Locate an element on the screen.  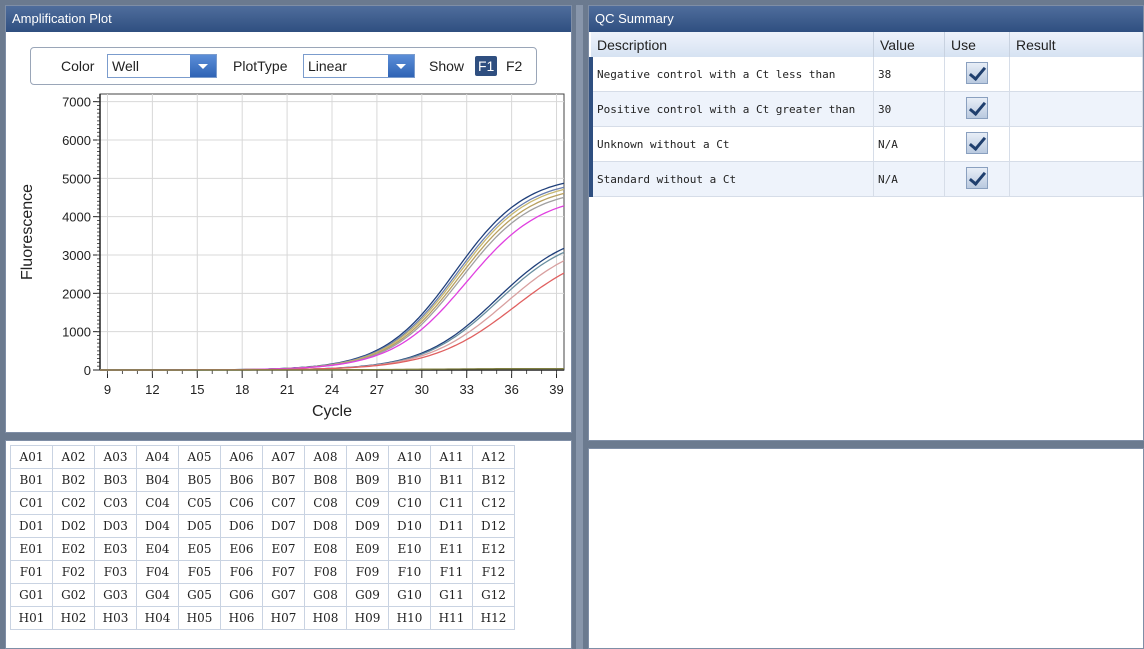
well-cell: A08 is located at coordinates (325, 457).